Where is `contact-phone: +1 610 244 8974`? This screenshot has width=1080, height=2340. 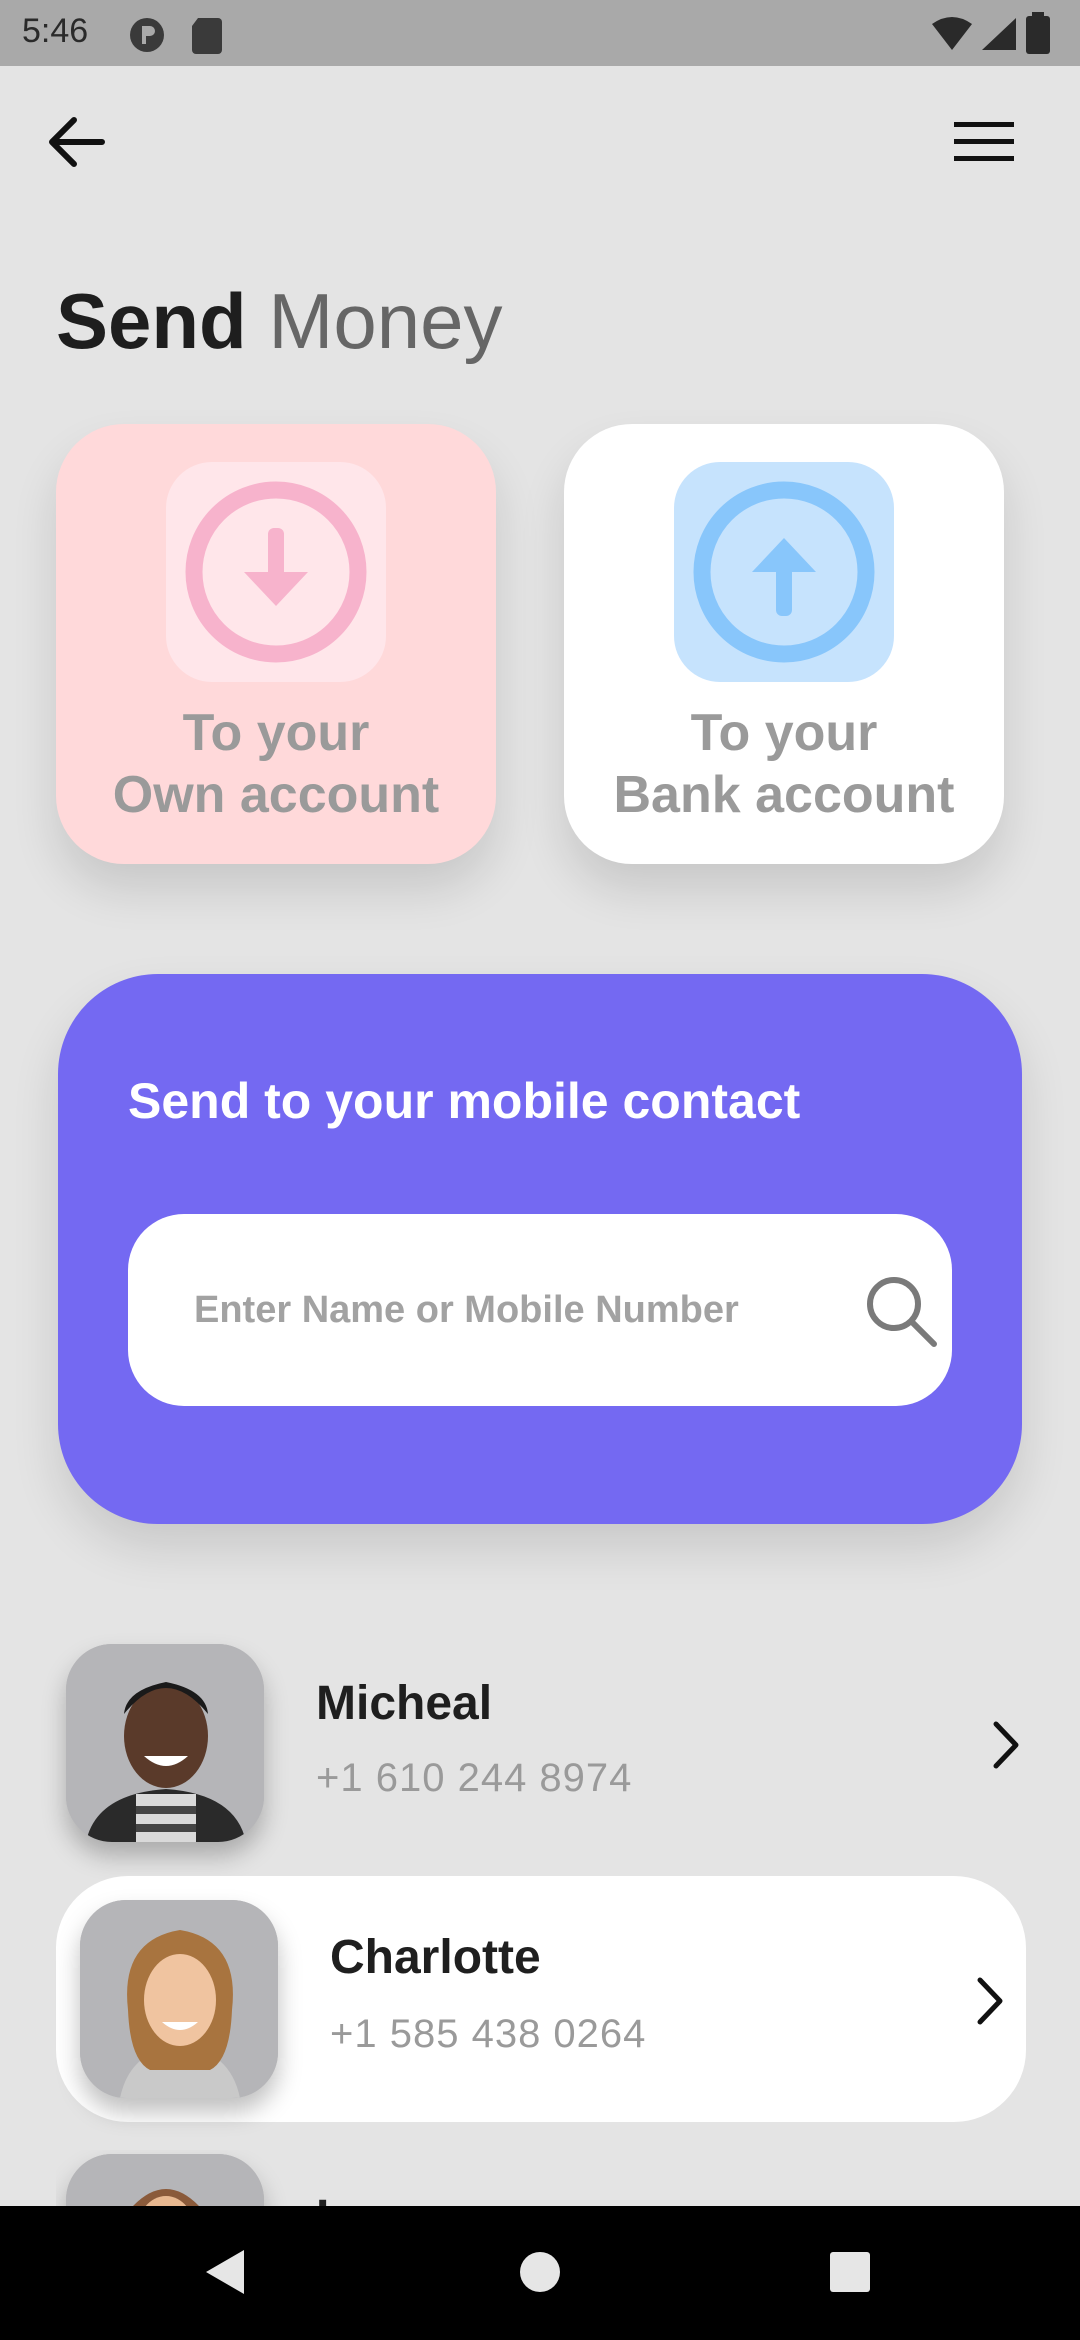 contact-phone: +1 610 244 8974 is located at coordinates (474, 1778).